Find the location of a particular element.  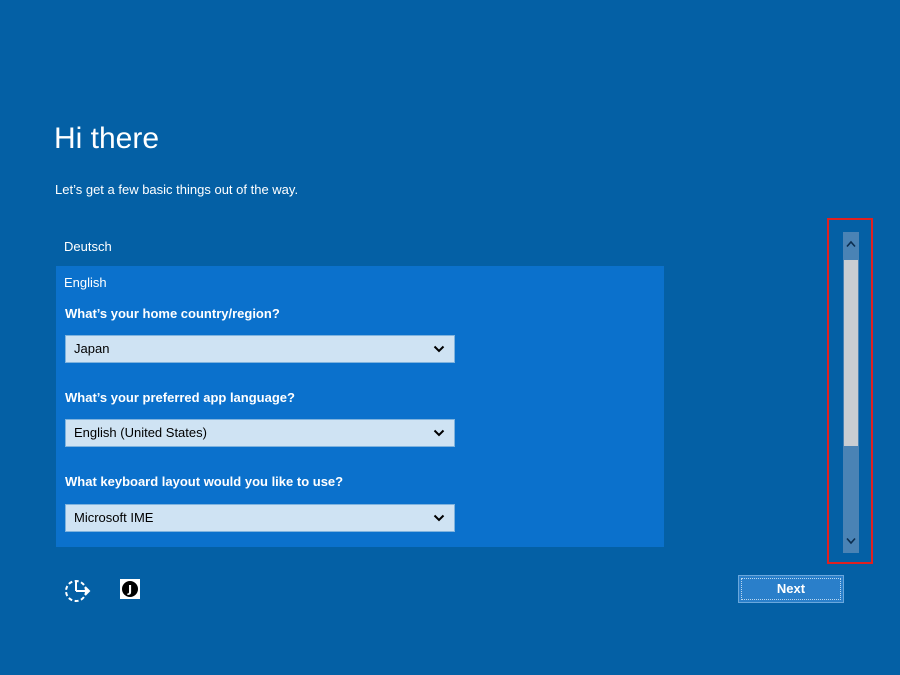

app-language-dropdown-value: English (United States) is located at coordinates (140, 432).